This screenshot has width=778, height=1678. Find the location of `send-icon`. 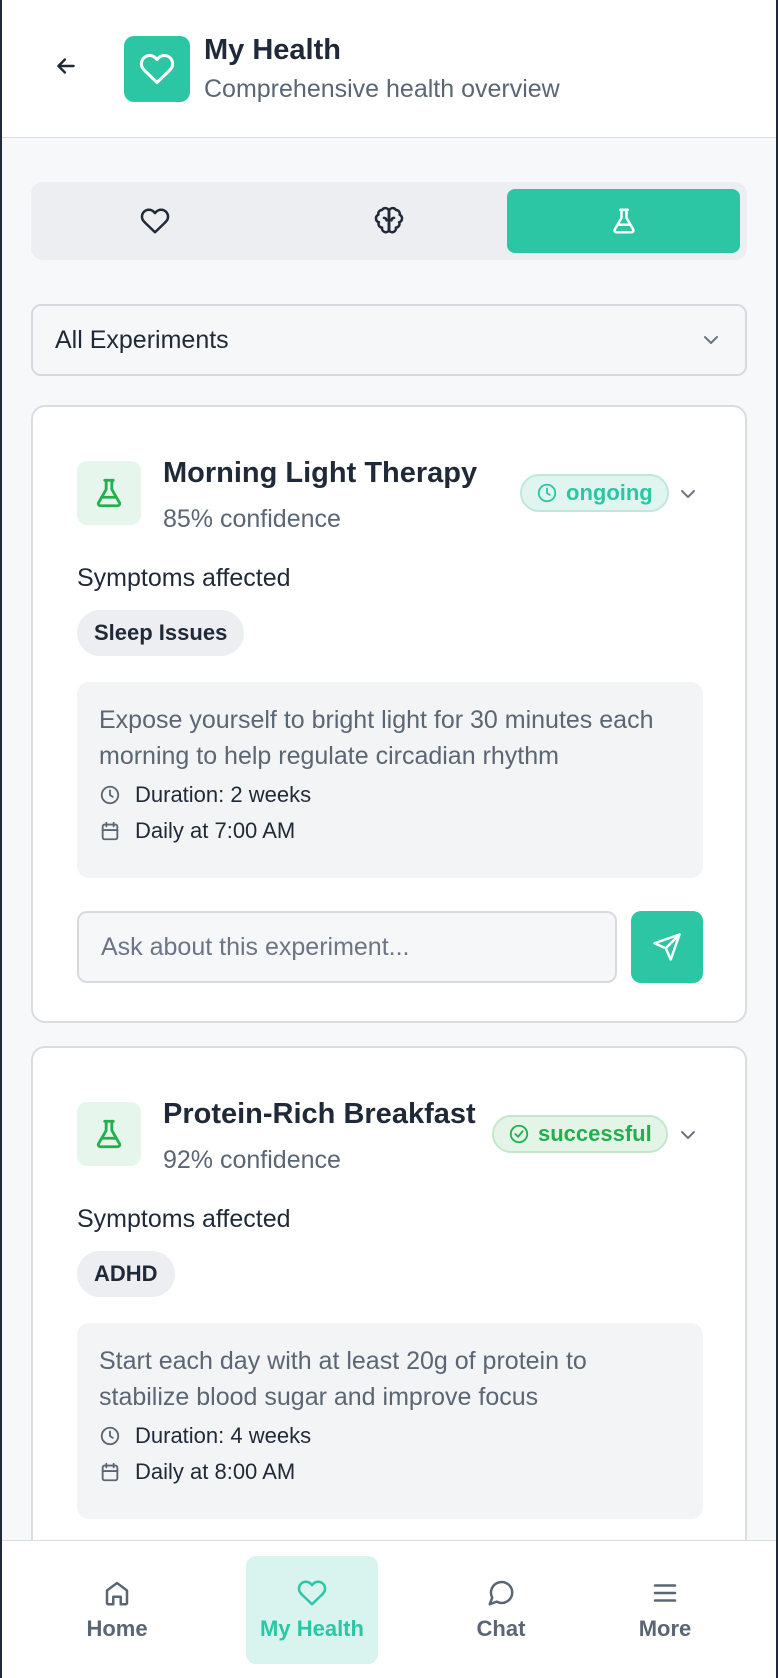

send-icon is located at coordinates (667, 947).